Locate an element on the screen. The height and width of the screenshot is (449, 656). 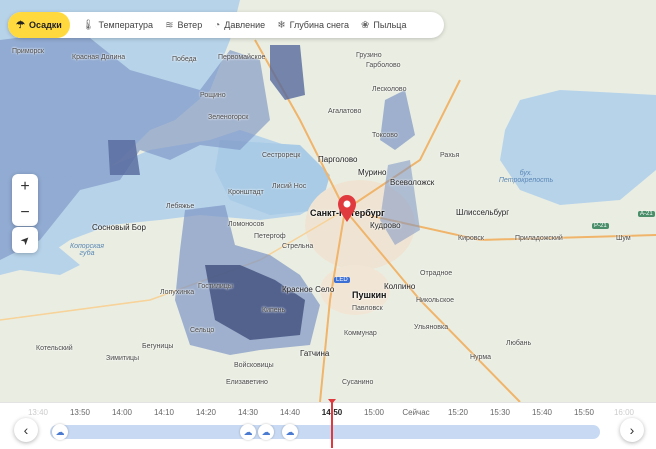
tab-label: Глубина снега is located at coordinates (319, 25).